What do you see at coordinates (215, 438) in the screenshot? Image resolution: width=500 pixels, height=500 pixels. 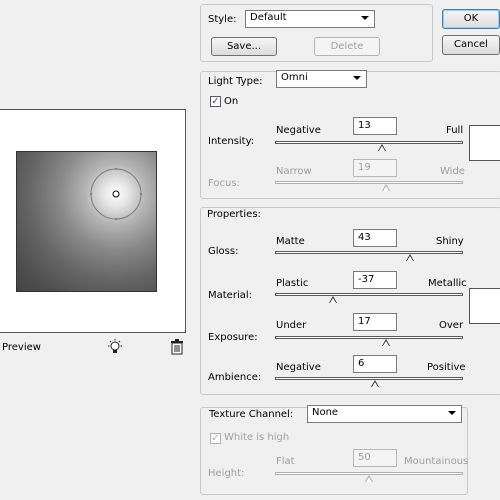 I see `white-is-high-checkbox: ✓` at bounding box center [215, 438].